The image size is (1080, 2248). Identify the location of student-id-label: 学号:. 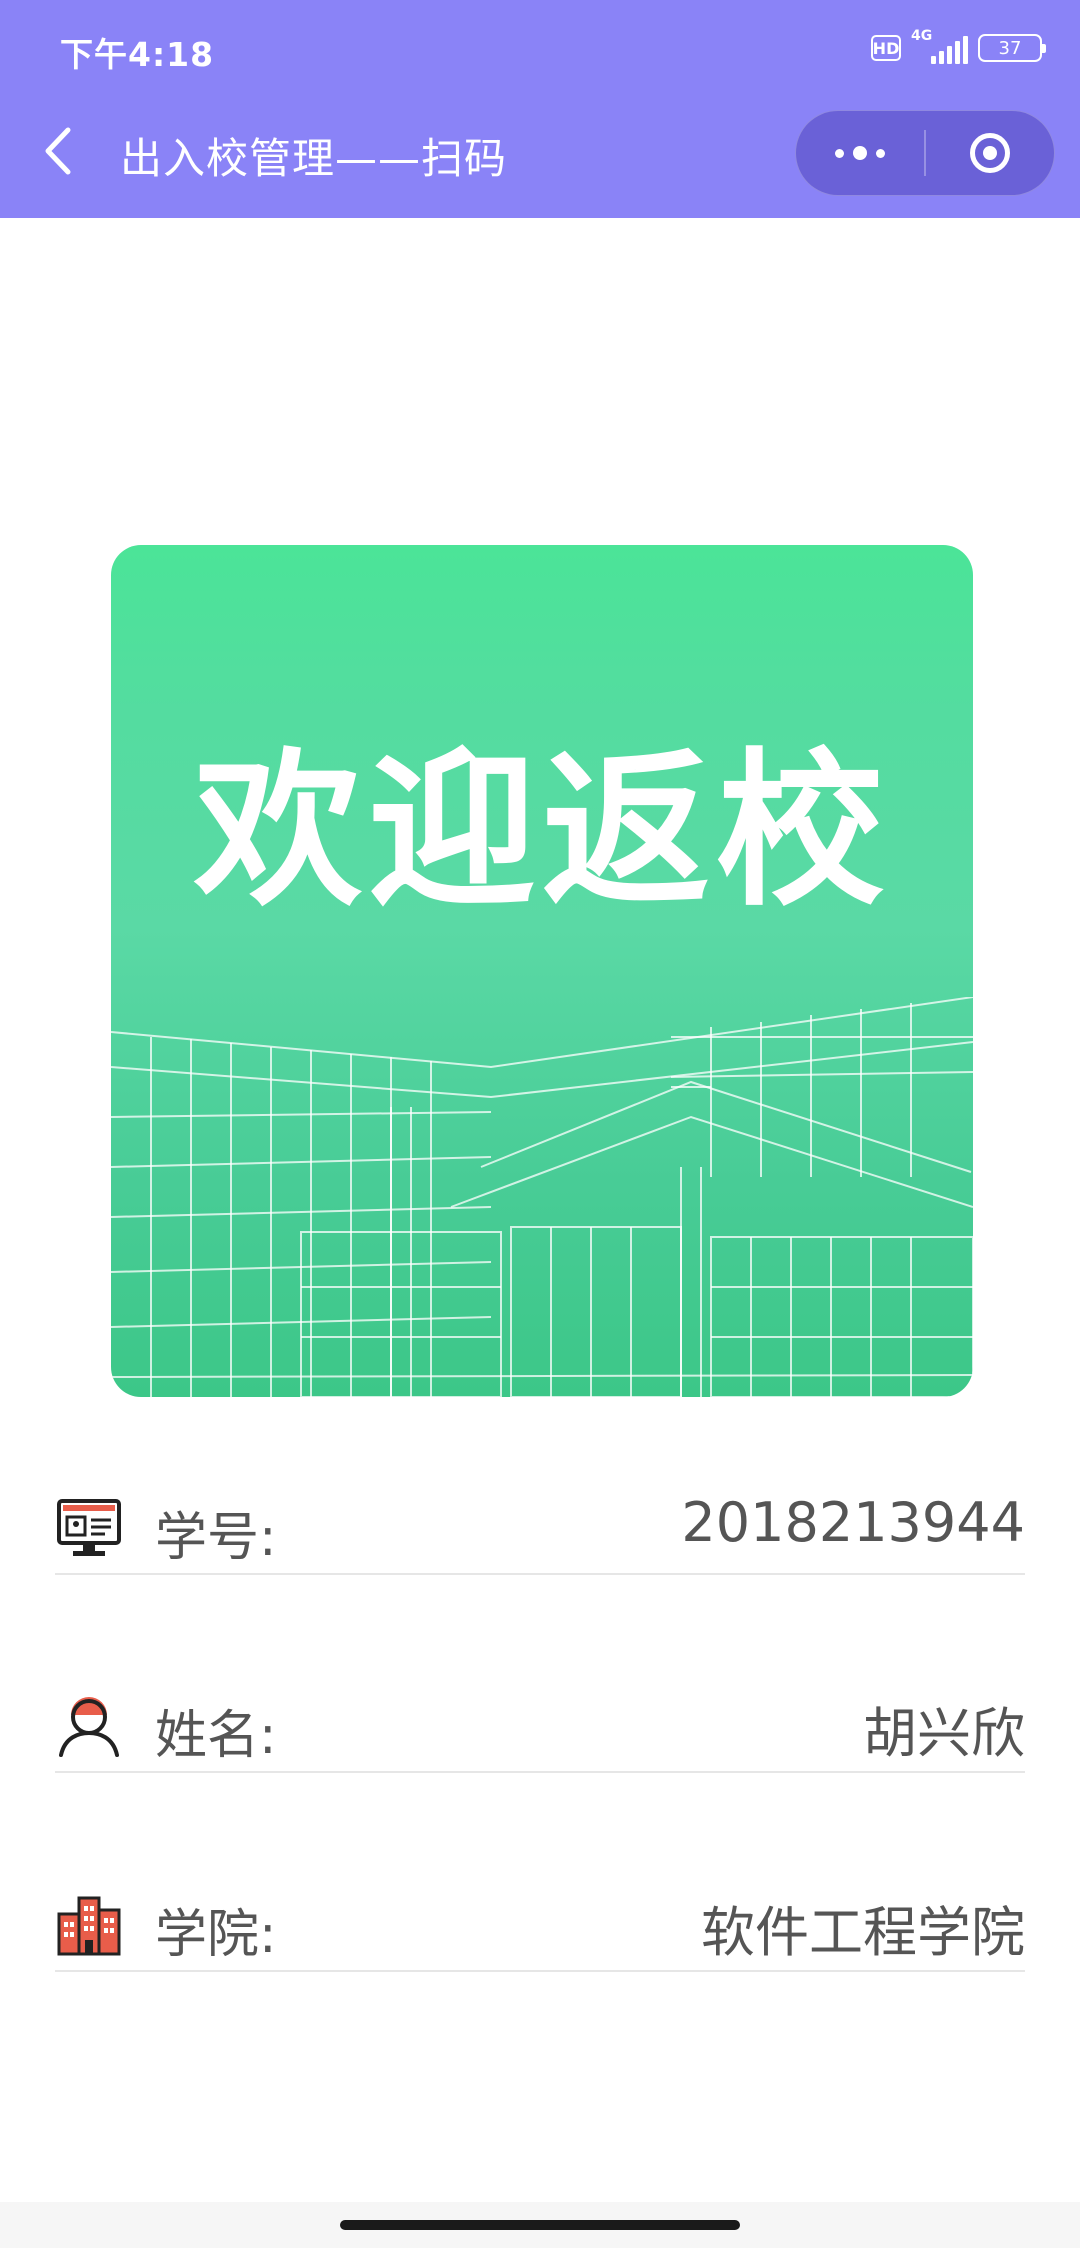
(216, 1538).